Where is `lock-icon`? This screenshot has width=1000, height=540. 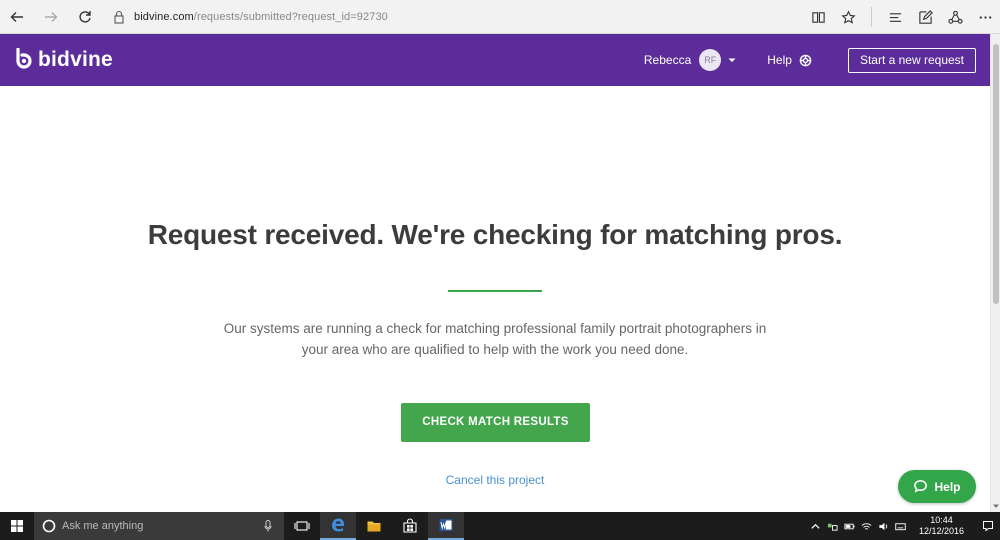
lock-icon is located at coordinates (119, 17).